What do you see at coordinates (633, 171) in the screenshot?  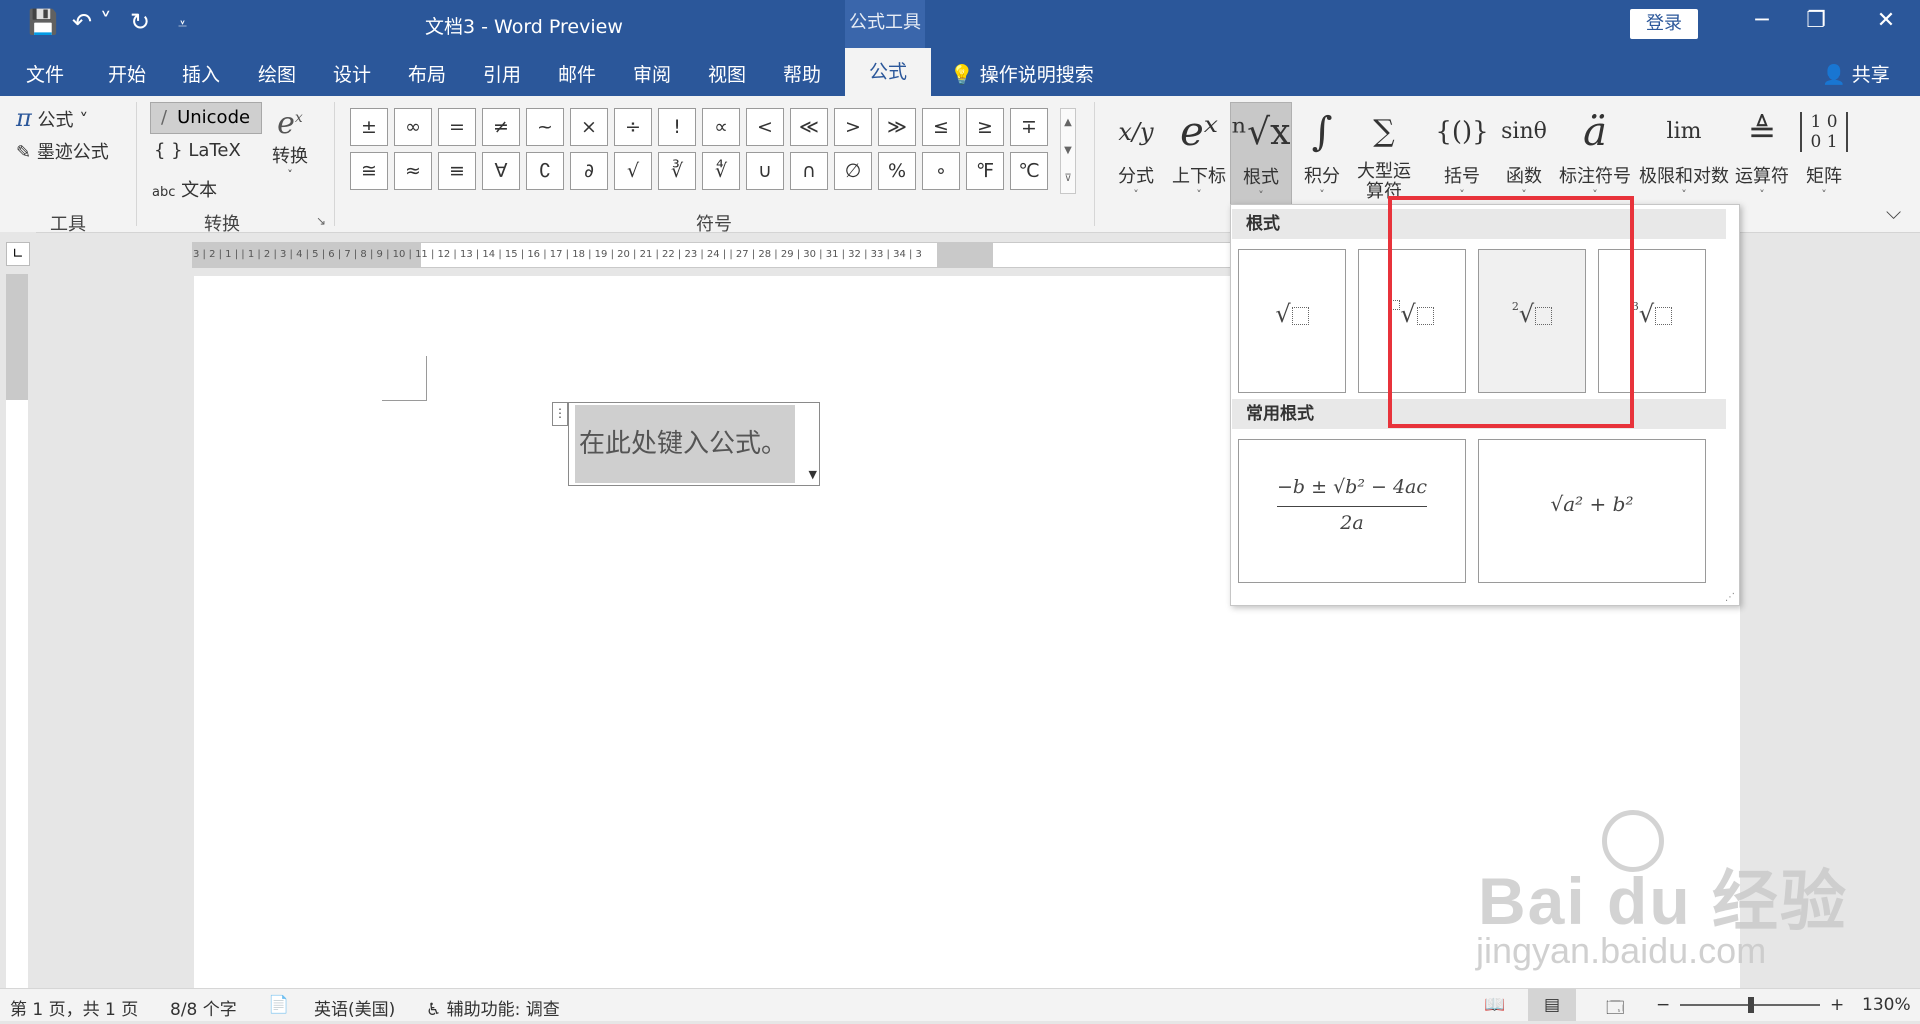 I see `symbol-button: √` at bounding box center [633, 171].